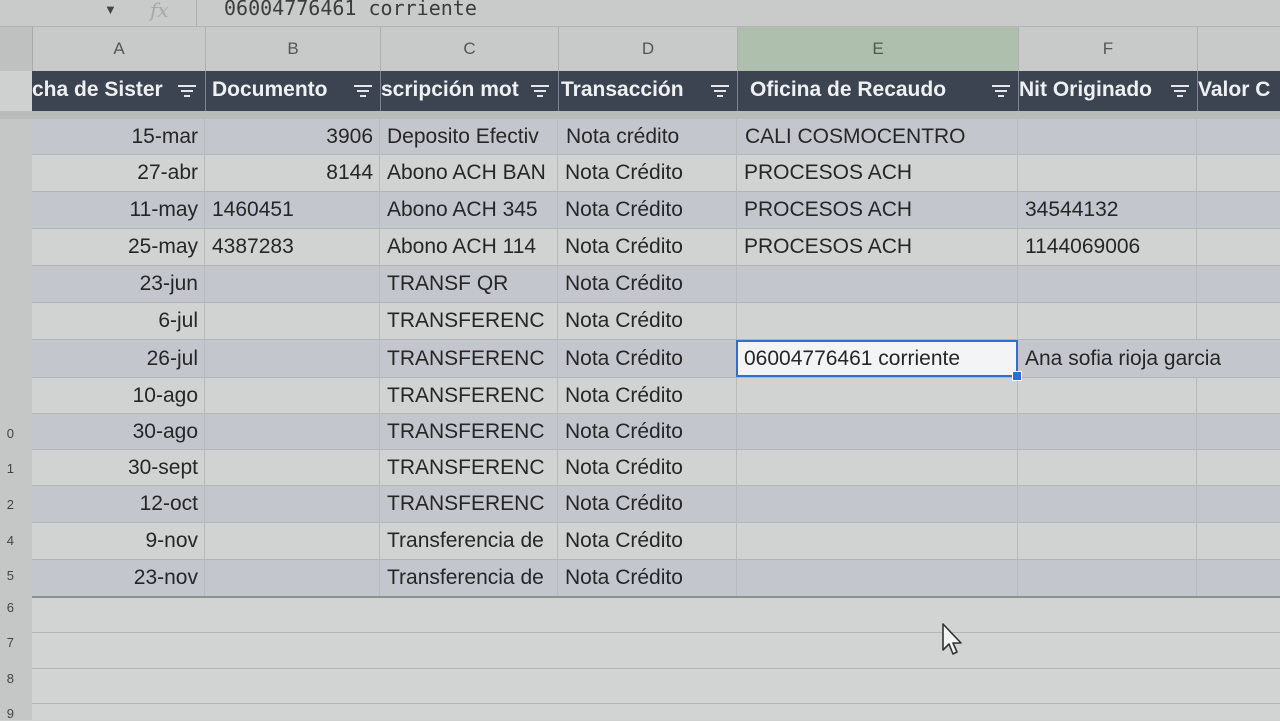 Image resolution: width=1280 pixels, height=721 pixels. I want to click on cell-fecha: 11-may, so click(118, 210).